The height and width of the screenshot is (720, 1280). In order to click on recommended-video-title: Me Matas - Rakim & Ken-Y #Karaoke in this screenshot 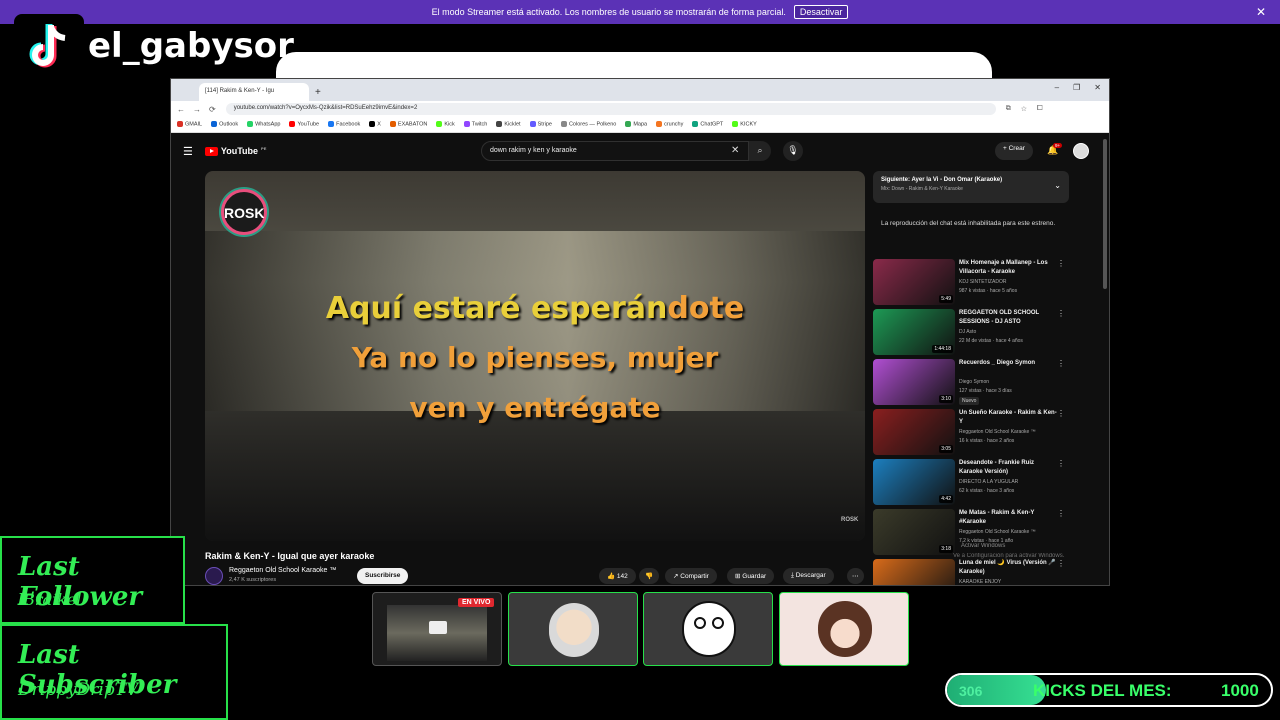, I will do `click(1009, 518)`.